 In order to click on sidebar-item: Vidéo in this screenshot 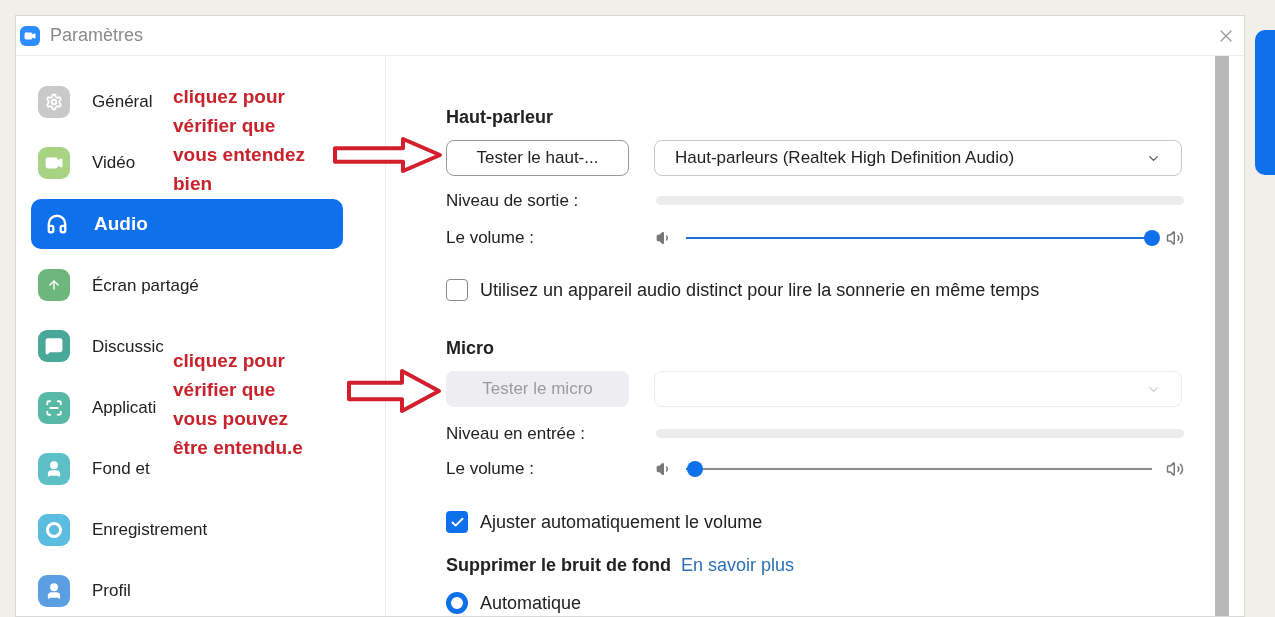, I will do `click(87, 163)`.